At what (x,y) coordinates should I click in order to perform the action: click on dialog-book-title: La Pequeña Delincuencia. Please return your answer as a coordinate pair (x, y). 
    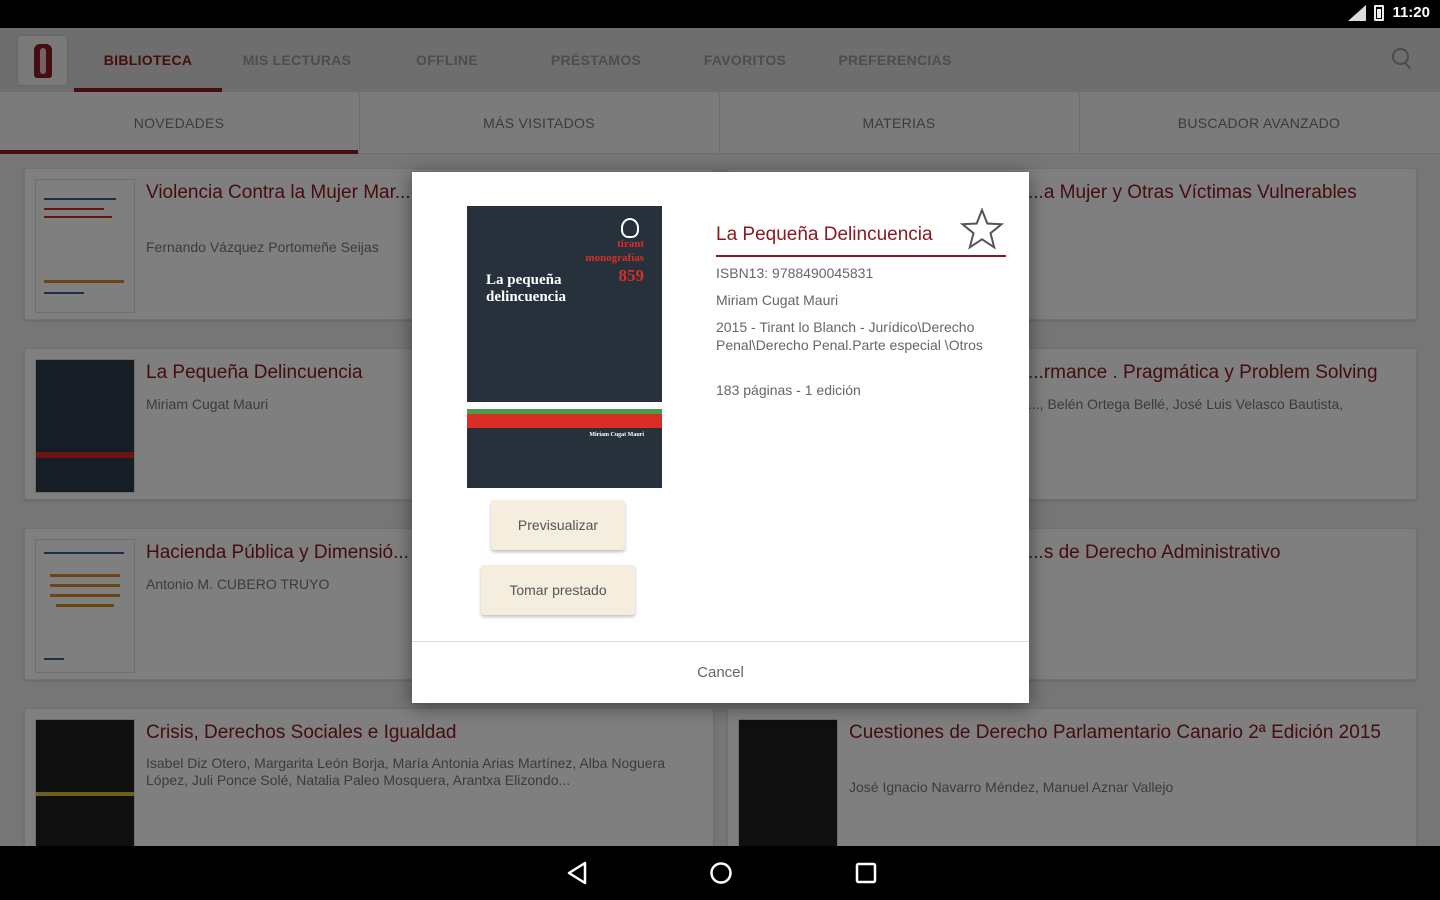
    Looking at the image, I should click on (824, 234).